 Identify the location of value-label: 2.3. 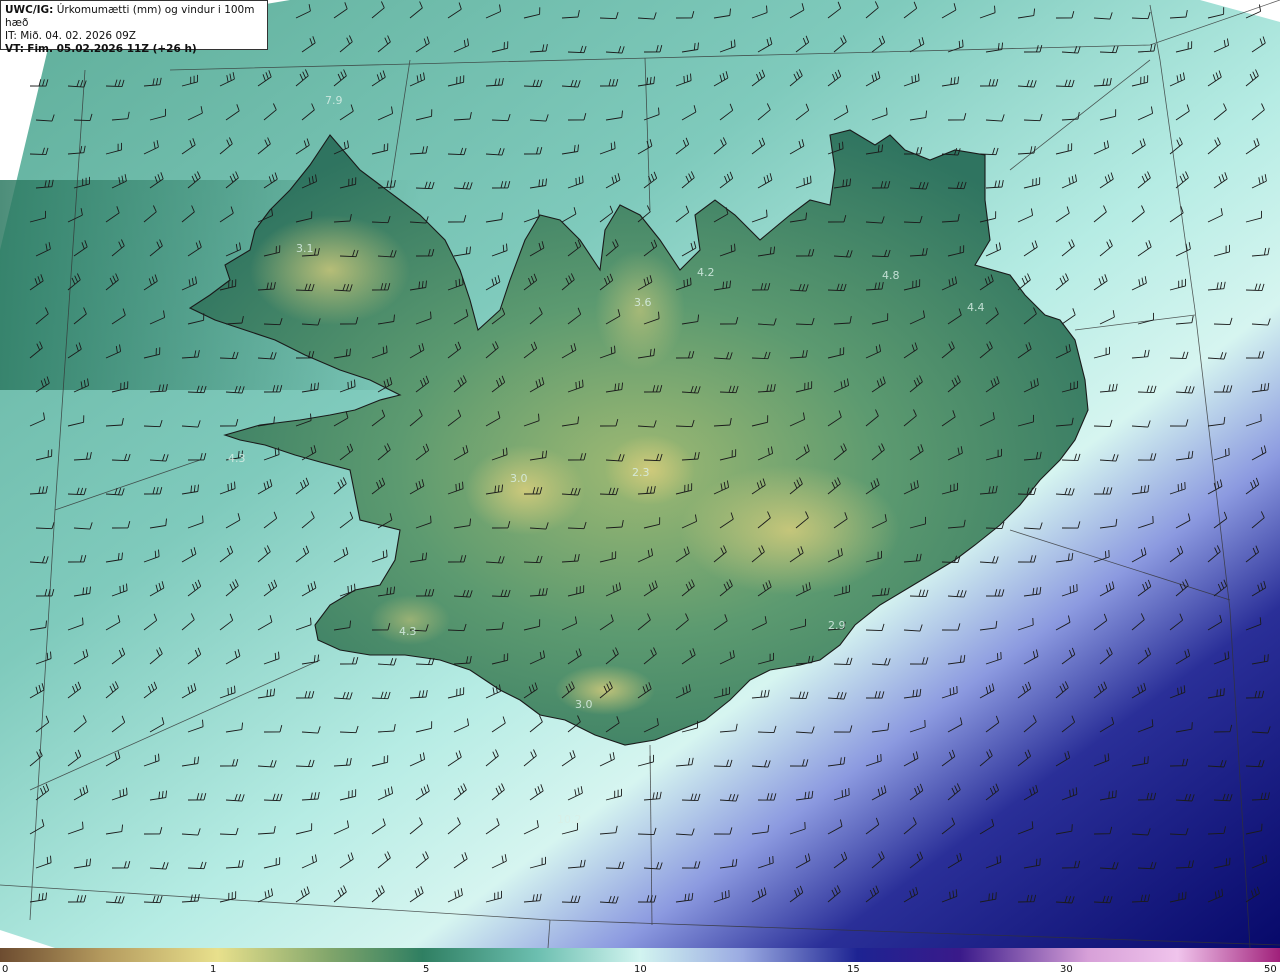
(641, 472).